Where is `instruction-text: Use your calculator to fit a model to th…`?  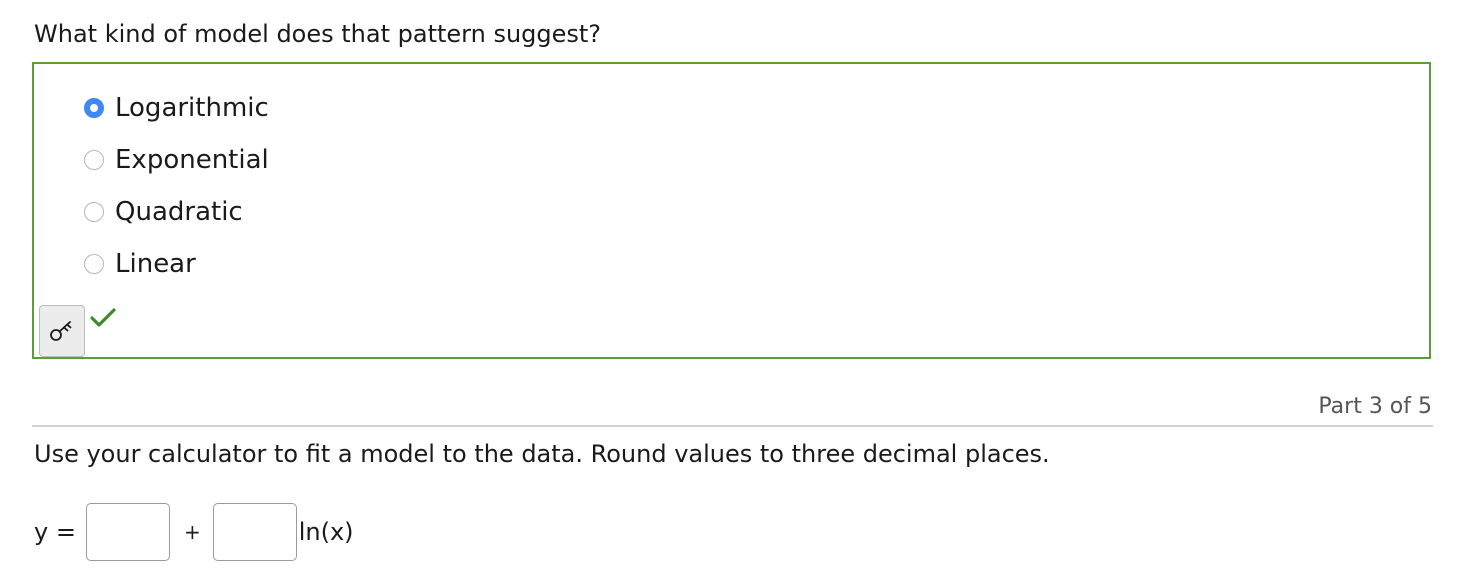
instruction-text: Use your calculator to fit a model to th… is located at coordinates (542, 454).